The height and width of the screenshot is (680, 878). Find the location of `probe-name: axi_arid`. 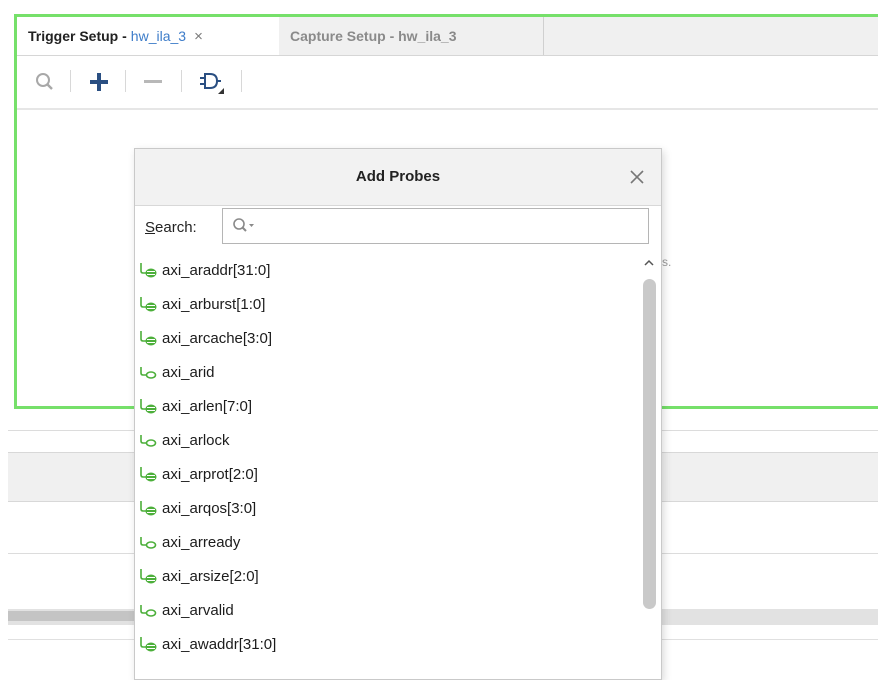

probe-name: axi_arid is located at coordinates (188, 372).